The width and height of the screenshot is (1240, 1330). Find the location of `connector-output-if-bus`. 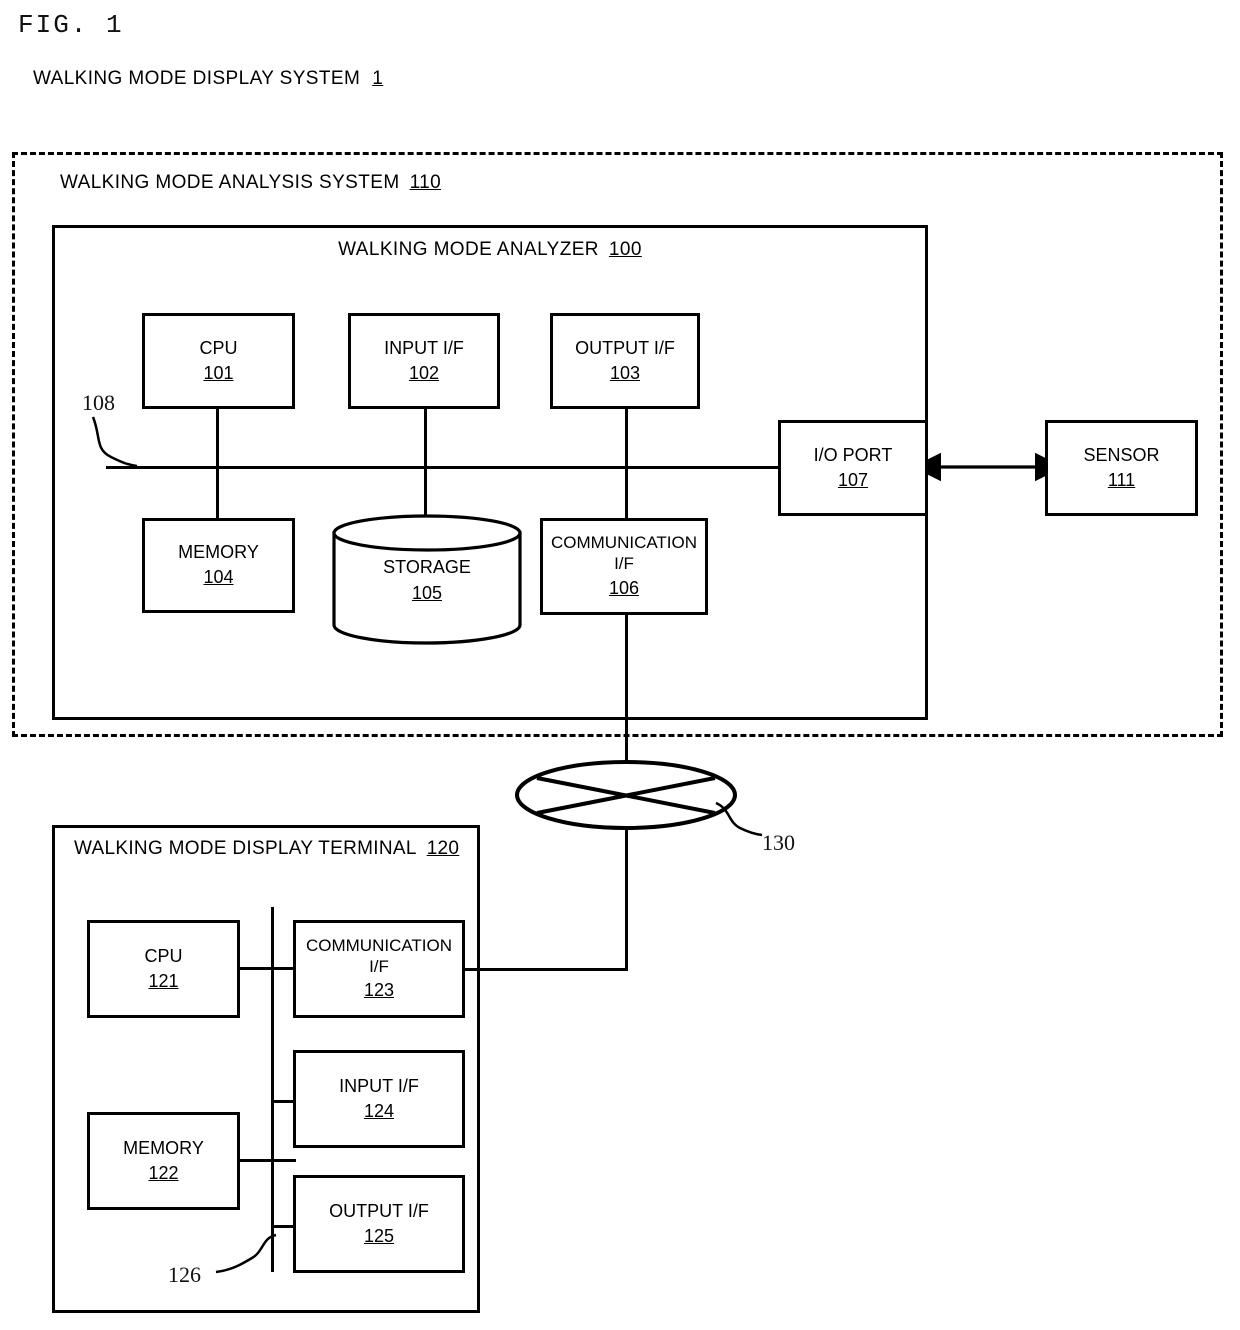

connector-output-if-bus is located at coordinates (626, 437).